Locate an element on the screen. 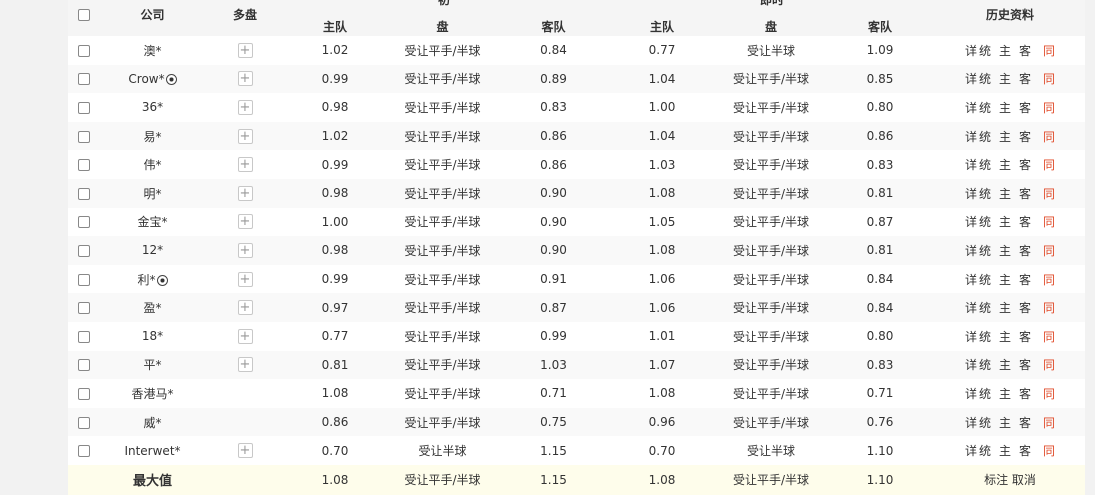  select-all-checkbox is located at coordinates (84, 14).